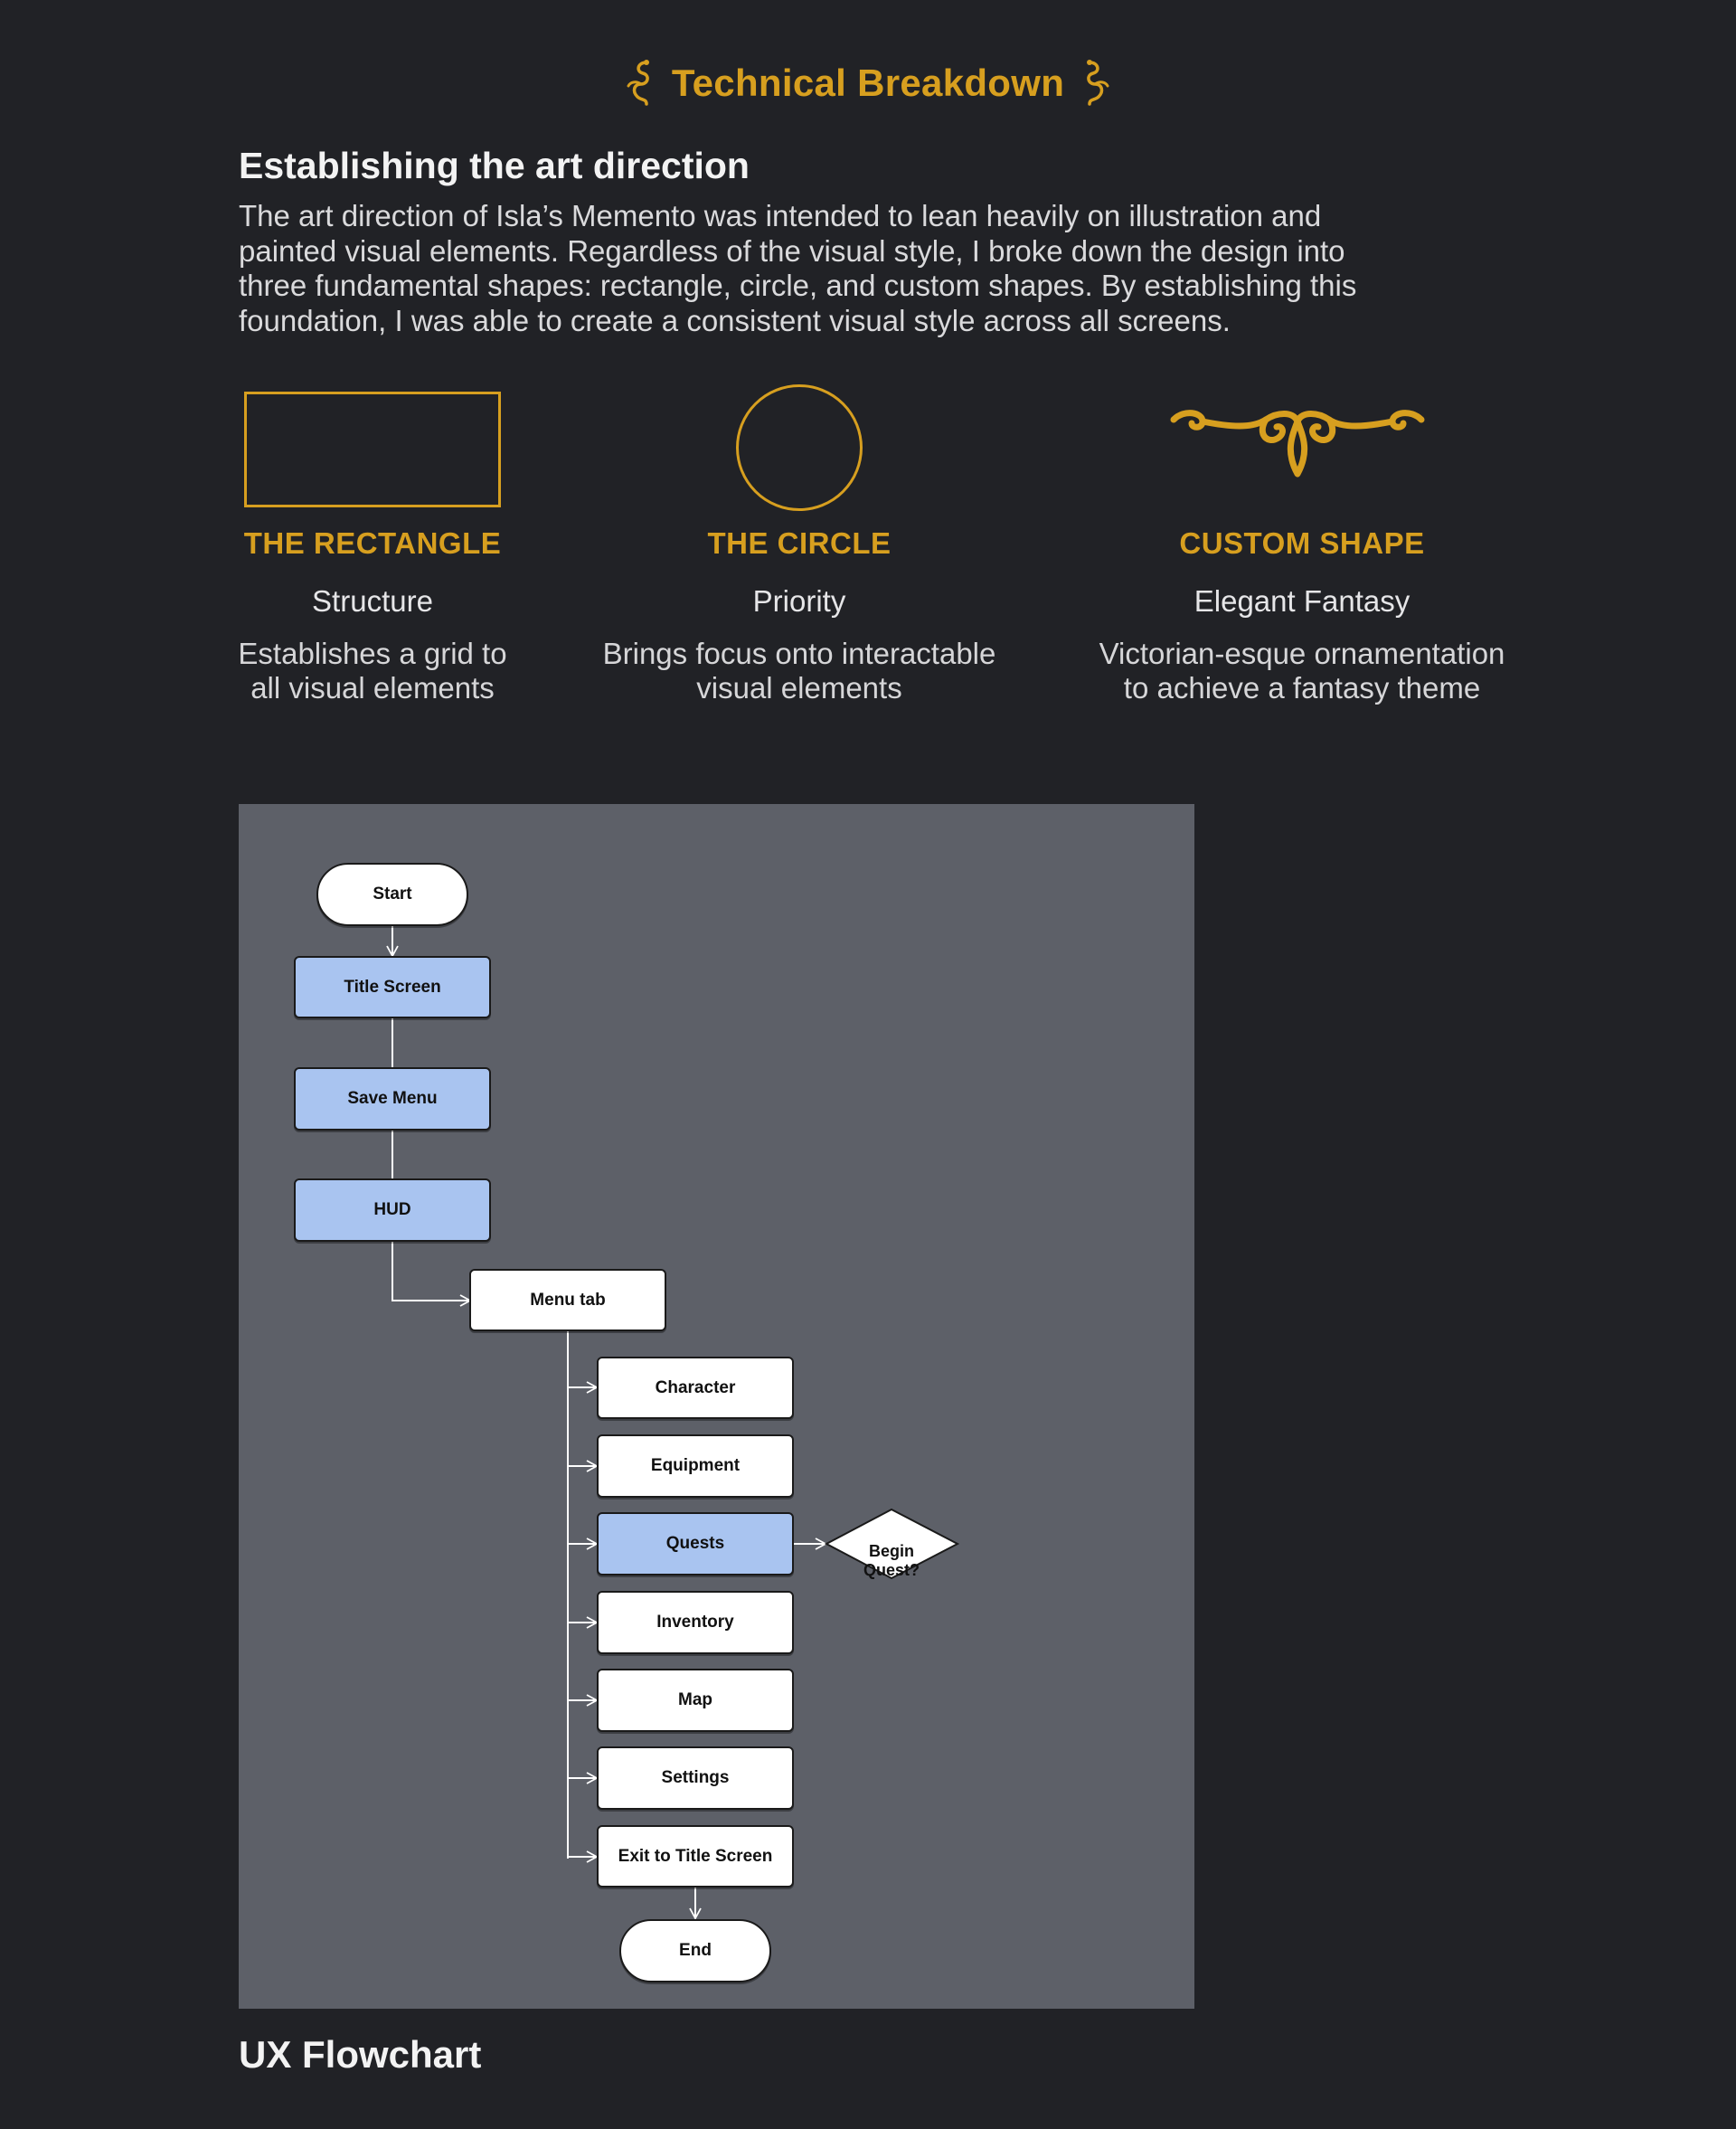 This screenshot has height=2129, width=1736. I want to click on node-label: Character, so click(696, 1387).